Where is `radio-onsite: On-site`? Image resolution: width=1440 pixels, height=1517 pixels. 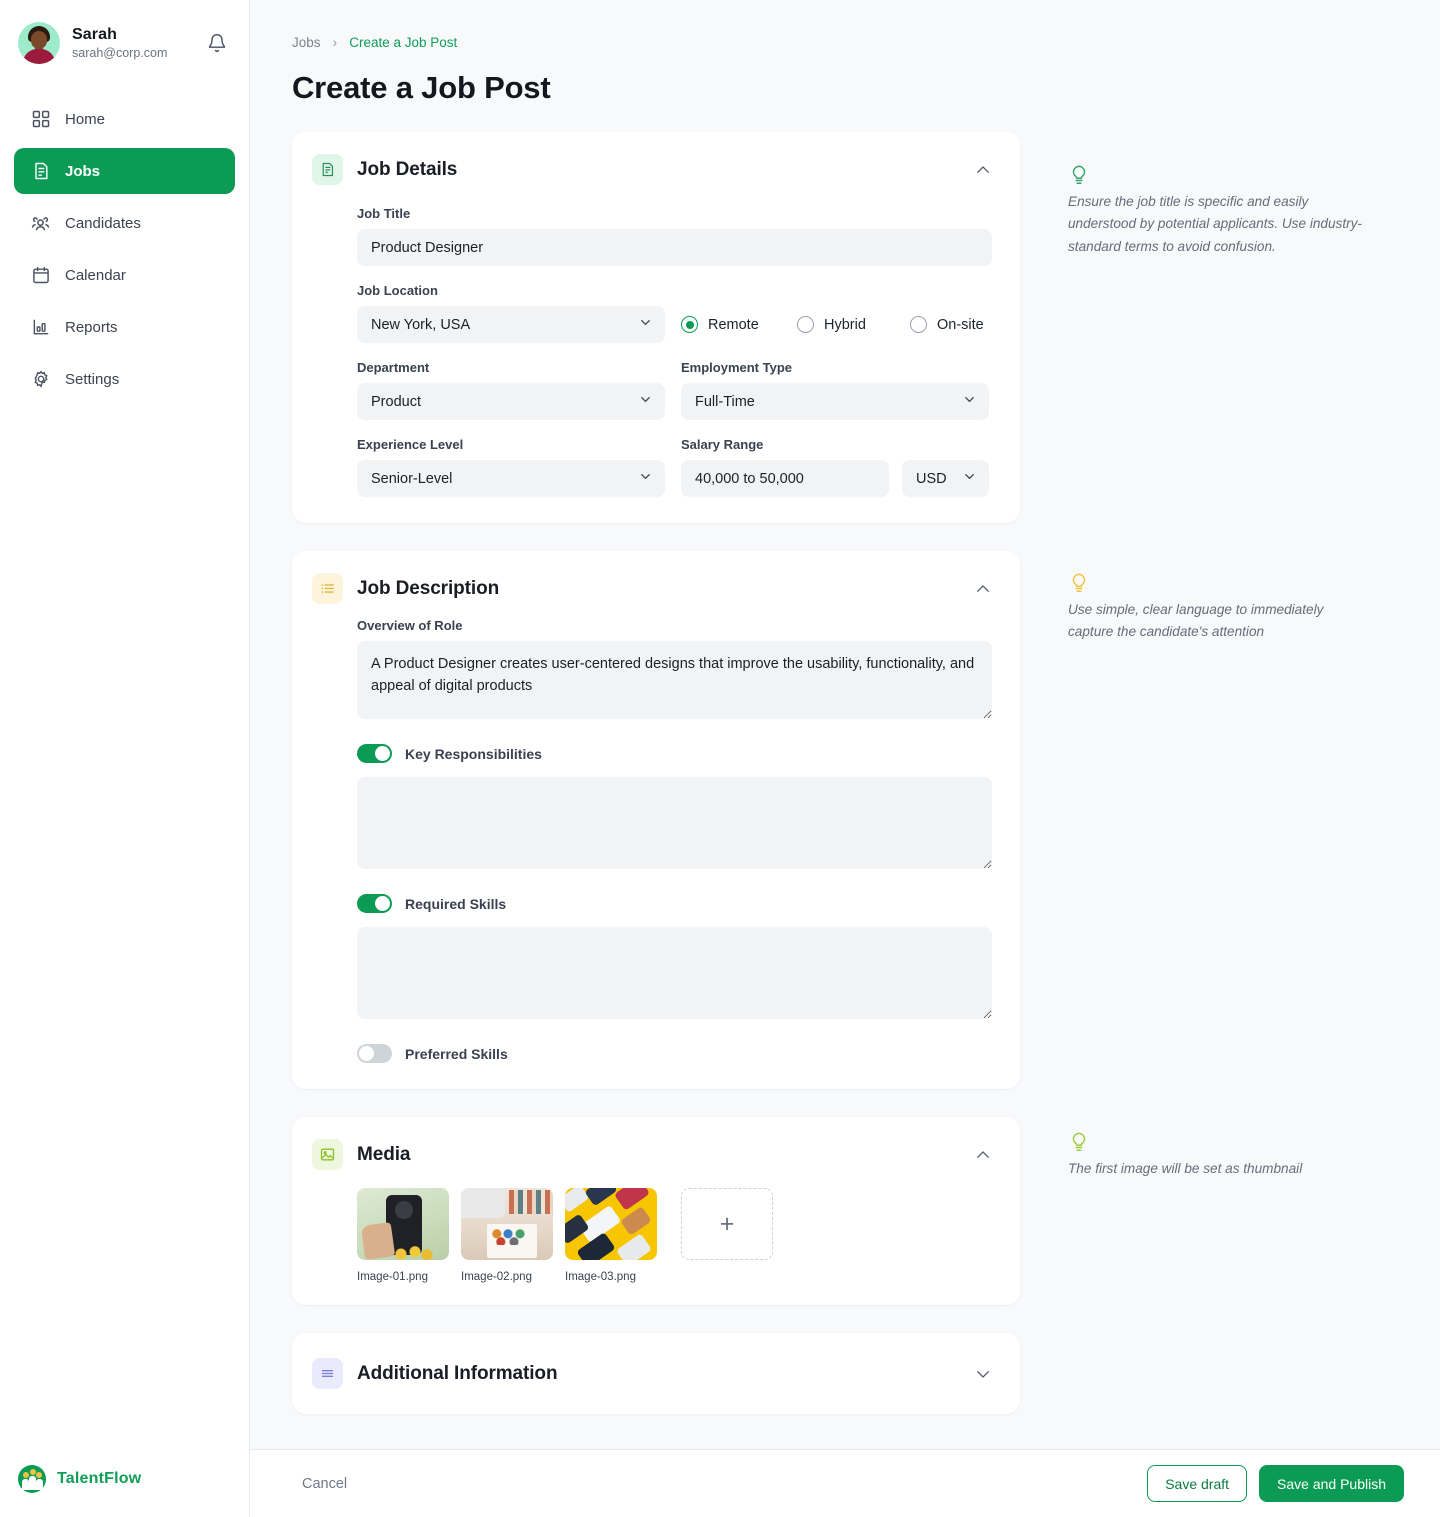
radio-onsite: On-site is located at coordinates (947, 324).